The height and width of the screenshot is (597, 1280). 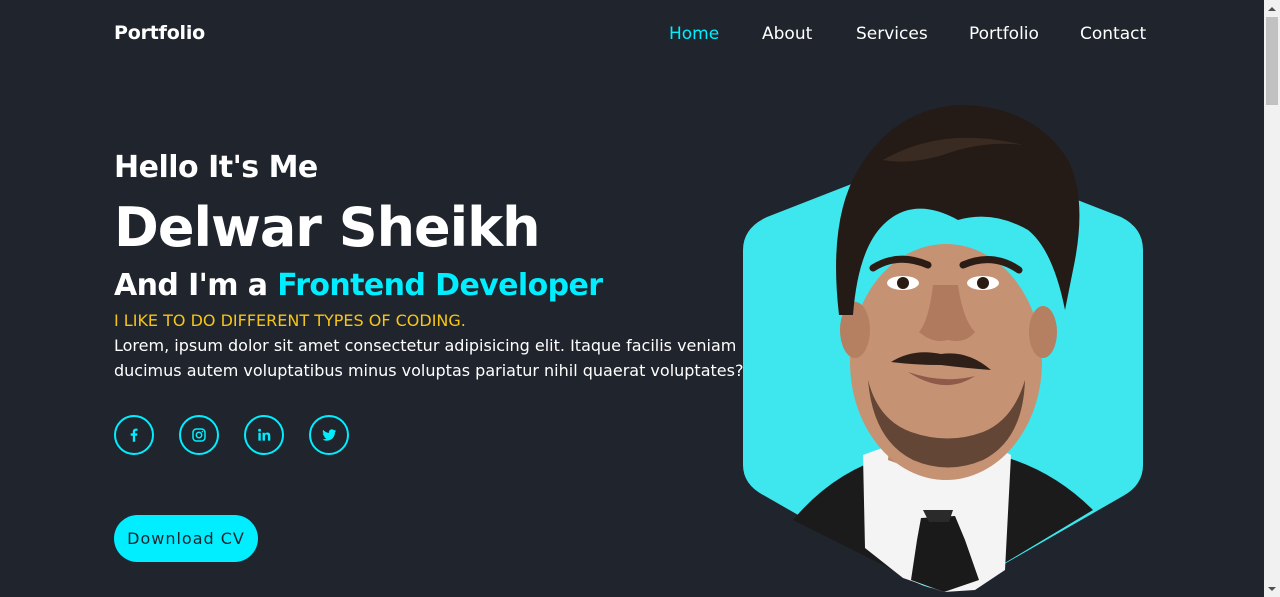 What do you see at coordinates (1272, 8) in the screenshot?
I see `scroll-up-arrow-icon` at bounding box center [1272, 8].